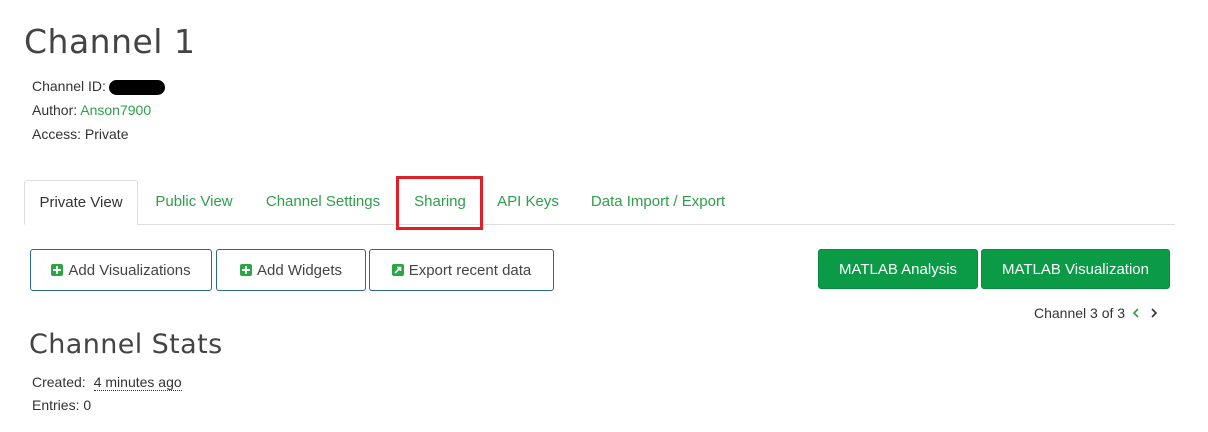  What do you see at coordinates (106, 134) in the screenshot?
I see `access-value: Private` at bounding box center [106, 134].